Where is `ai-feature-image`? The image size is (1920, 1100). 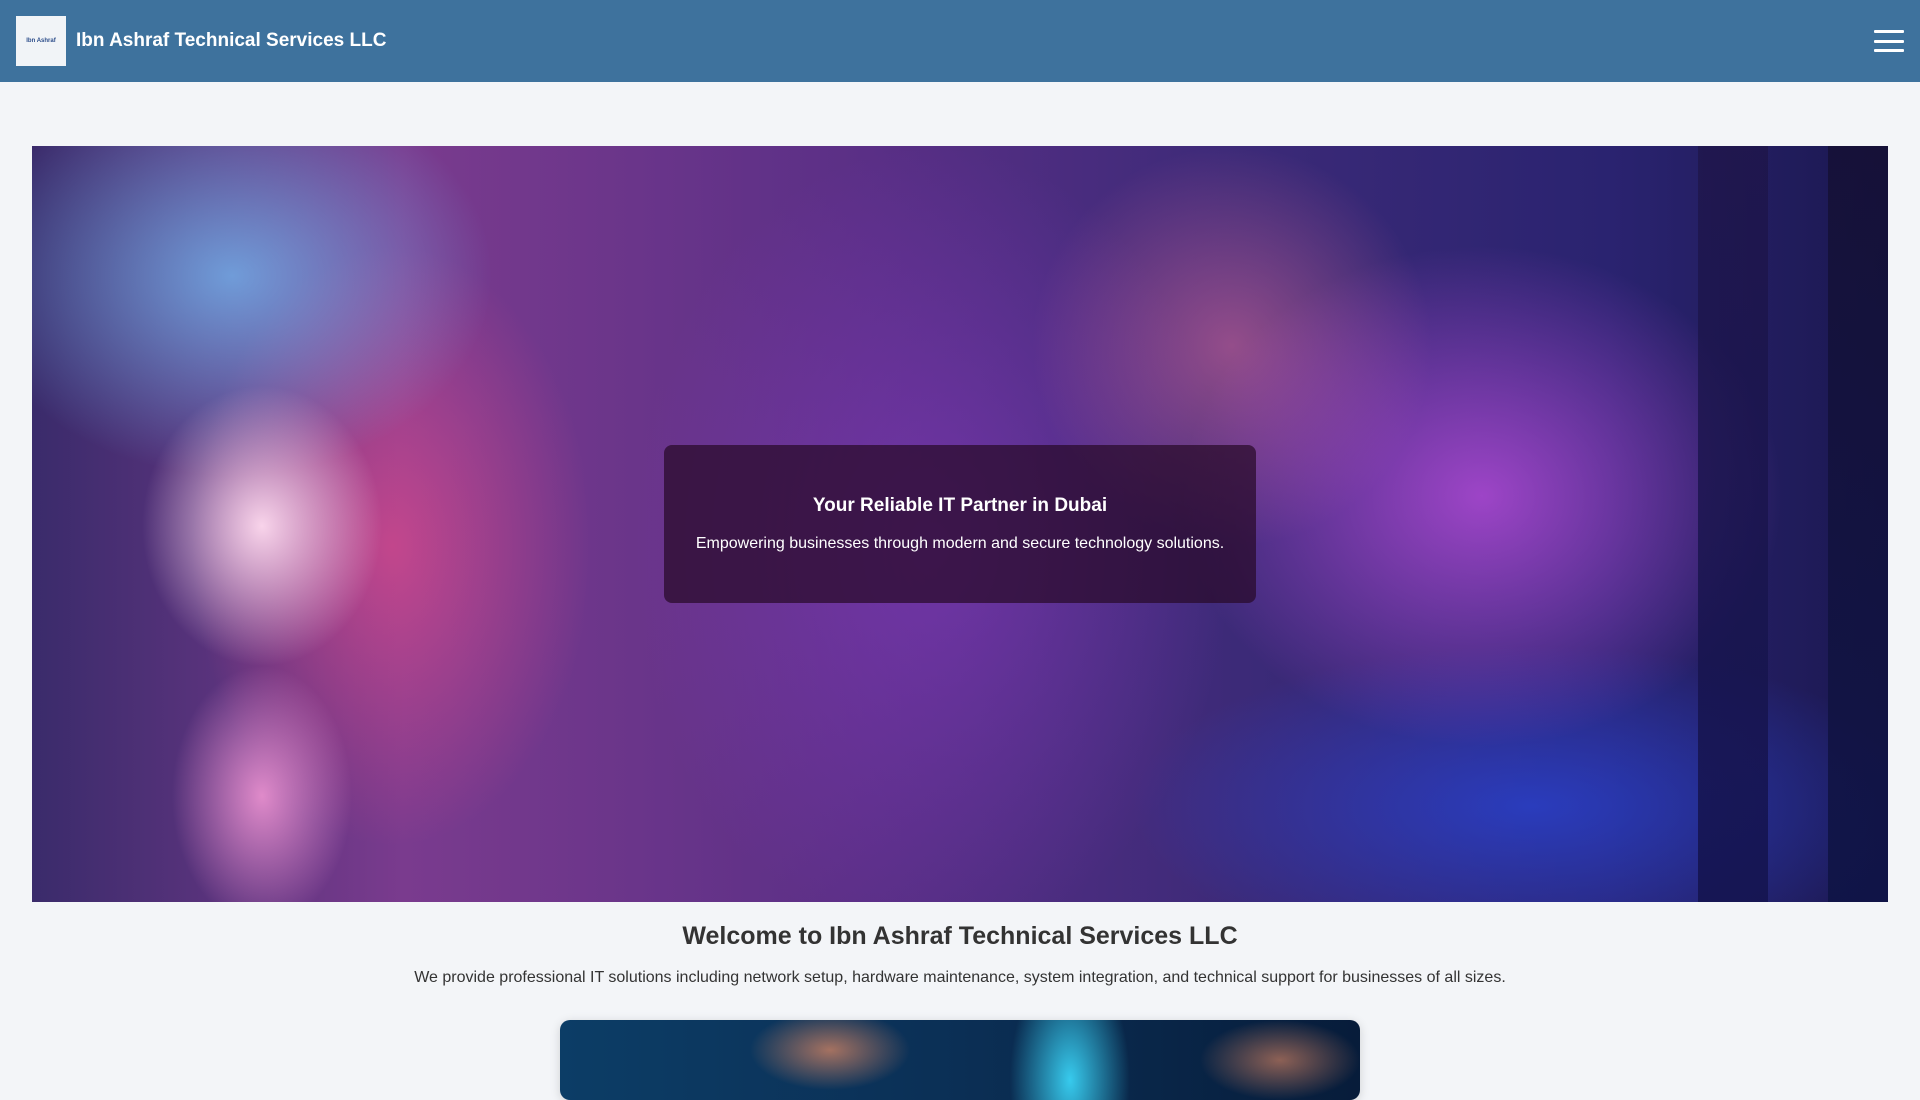 ai-feature-image is located at coordinates (960, 1060).